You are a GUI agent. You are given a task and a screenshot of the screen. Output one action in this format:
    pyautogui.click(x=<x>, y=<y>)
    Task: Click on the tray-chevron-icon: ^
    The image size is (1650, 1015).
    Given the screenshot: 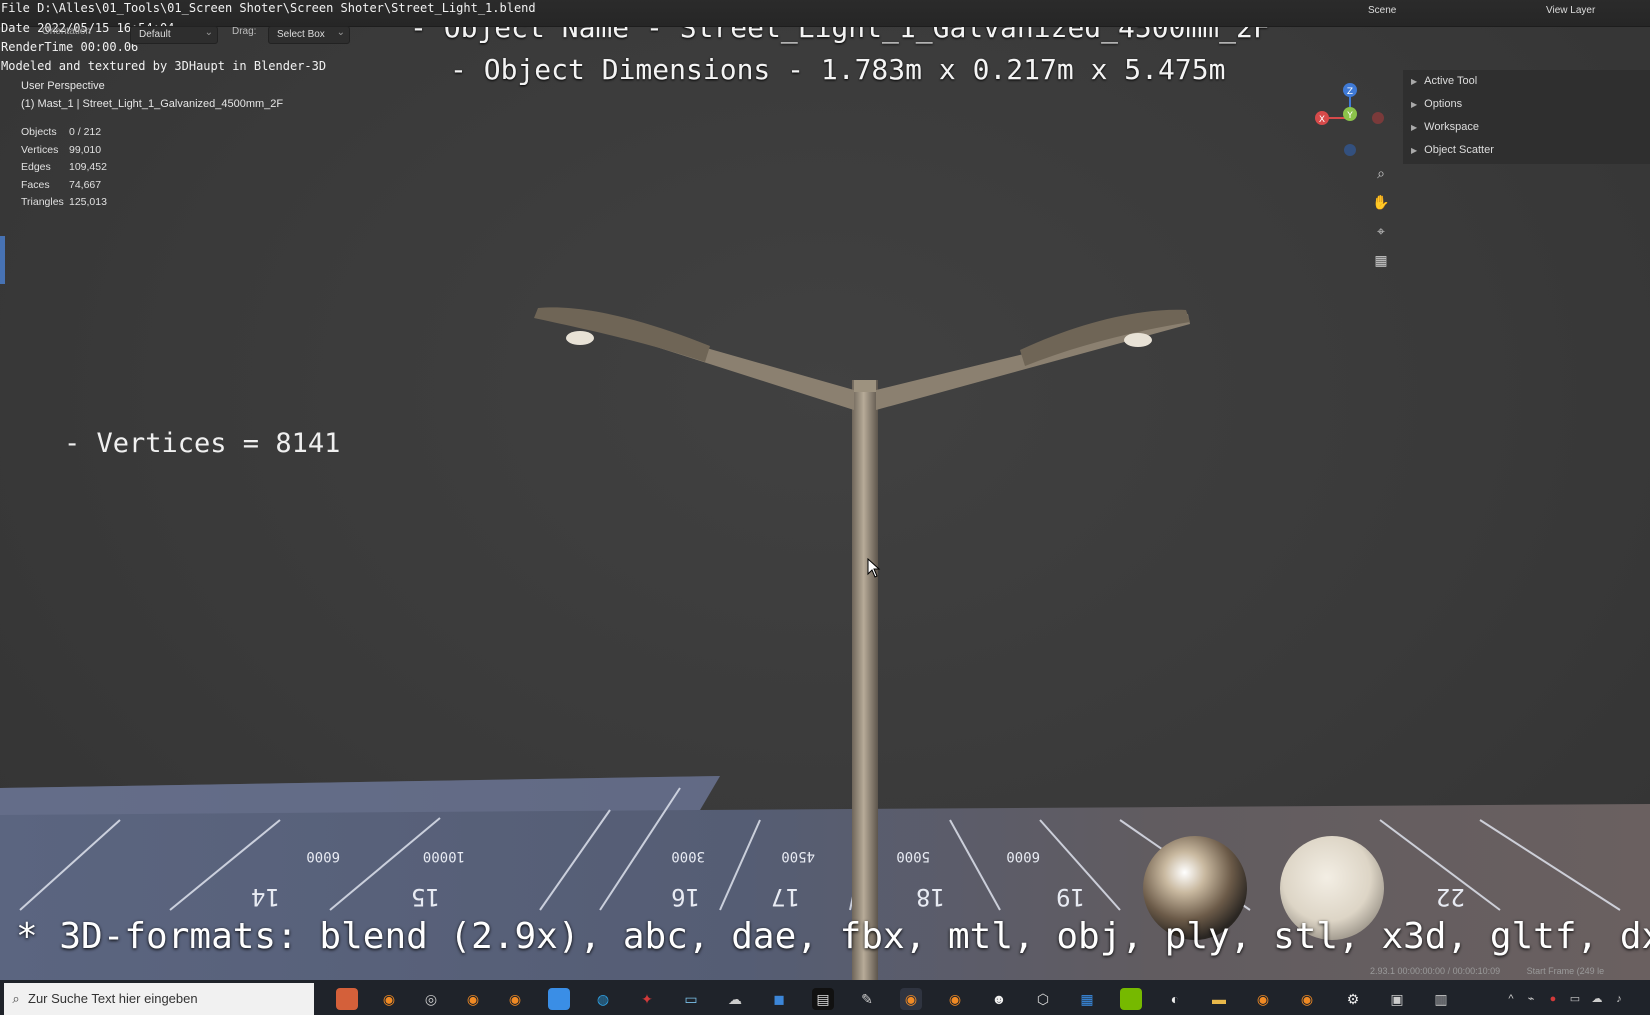 What is the action you would take?
    pyautogui.click(x=1511, y=999)
    